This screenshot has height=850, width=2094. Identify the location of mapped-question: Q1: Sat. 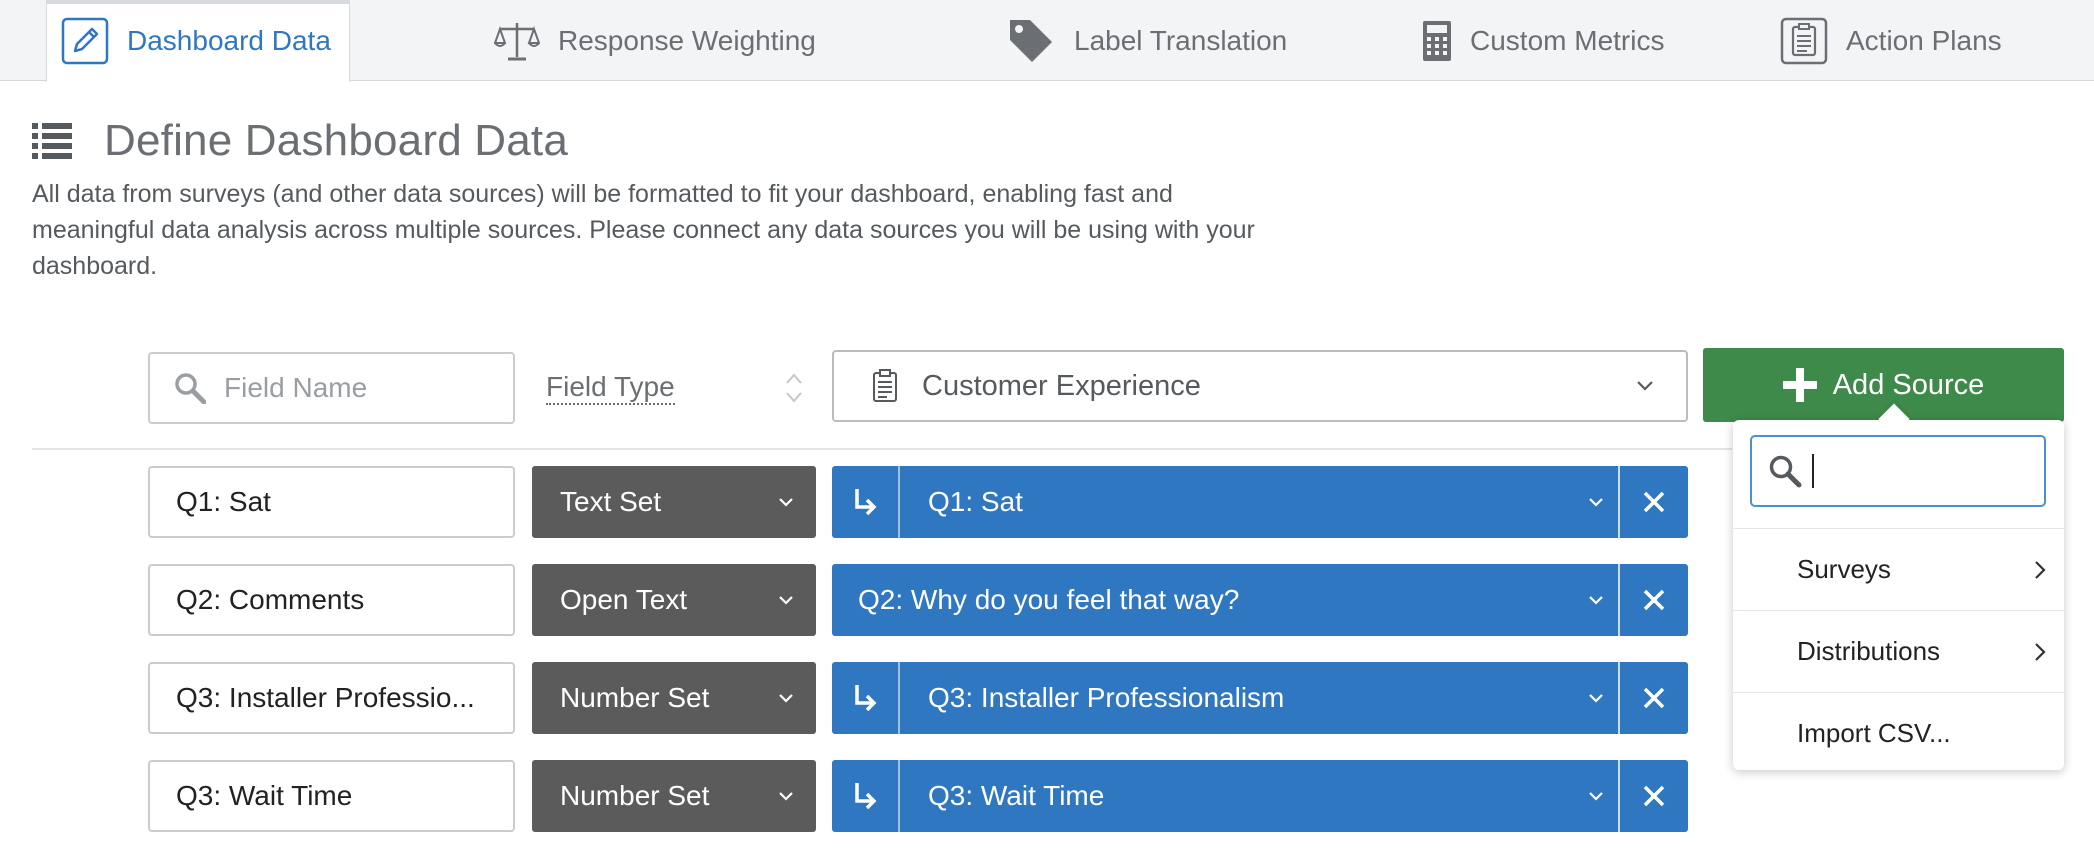
(975, 501).